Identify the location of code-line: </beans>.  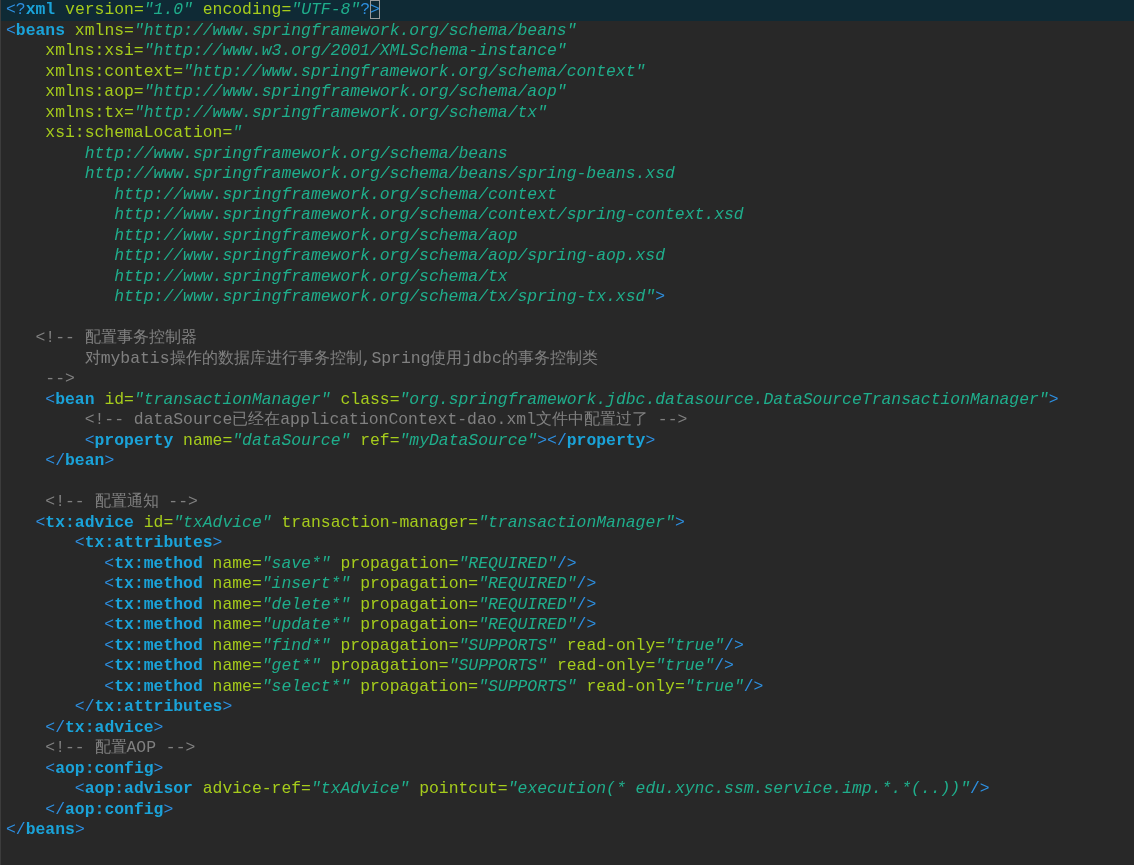
(45, 830).